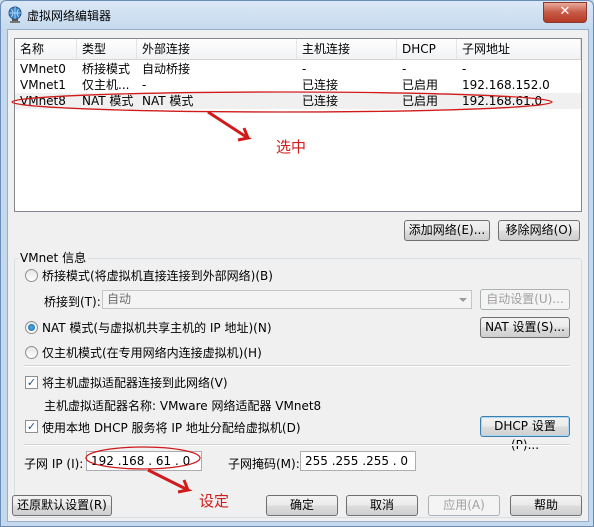  Describe the element at coordinates (291, 147) in the screenshot. I see `annotation-select-text: 选中` at that location.